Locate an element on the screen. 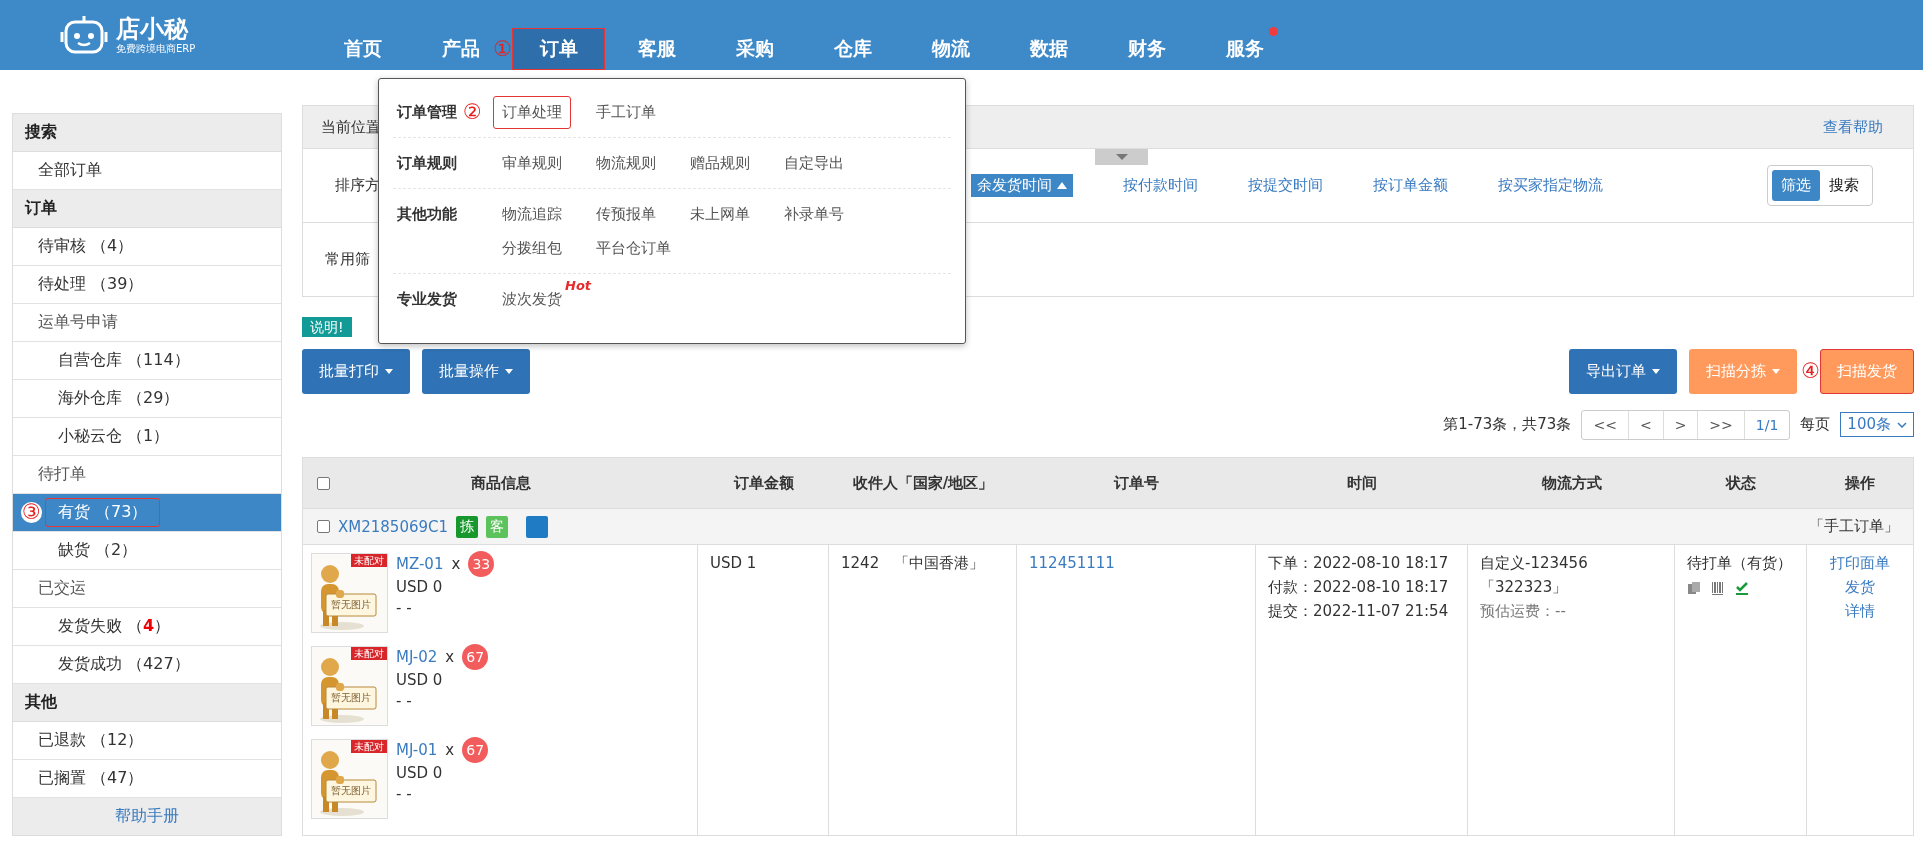 The height and width of the screenshot is (841, 1923). nav-tab: 订单 is located at coordinates (558, 49).